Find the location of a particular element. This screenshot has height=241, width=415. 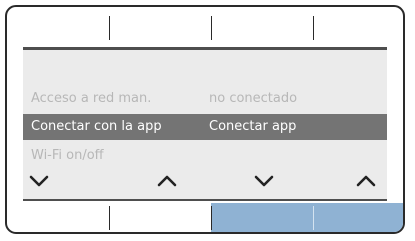

menu-row-label: Wi-Fi on/off is located at coordinates (67, 155).